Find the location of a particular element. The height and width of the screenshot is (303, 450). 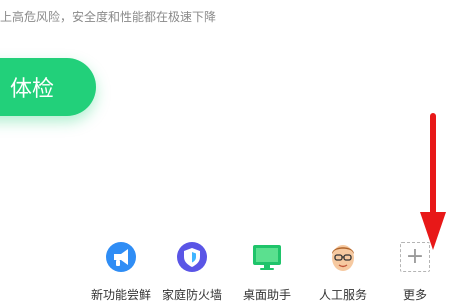

tool-label: 人工服务 is located at coordinates (342, 295).